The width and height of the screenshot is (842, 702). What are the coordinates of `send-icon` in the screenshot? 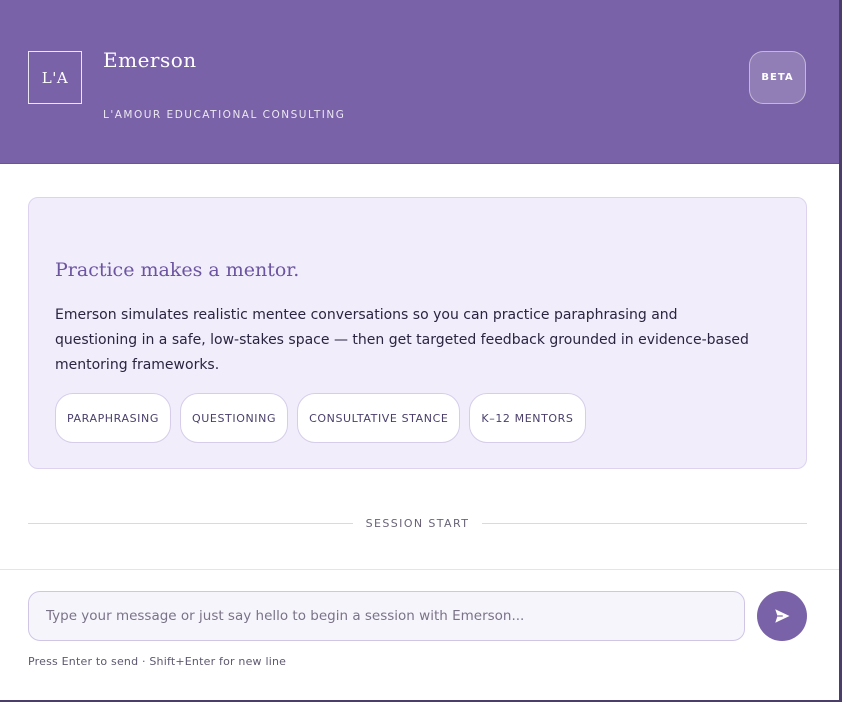 It's located at (782, 616).